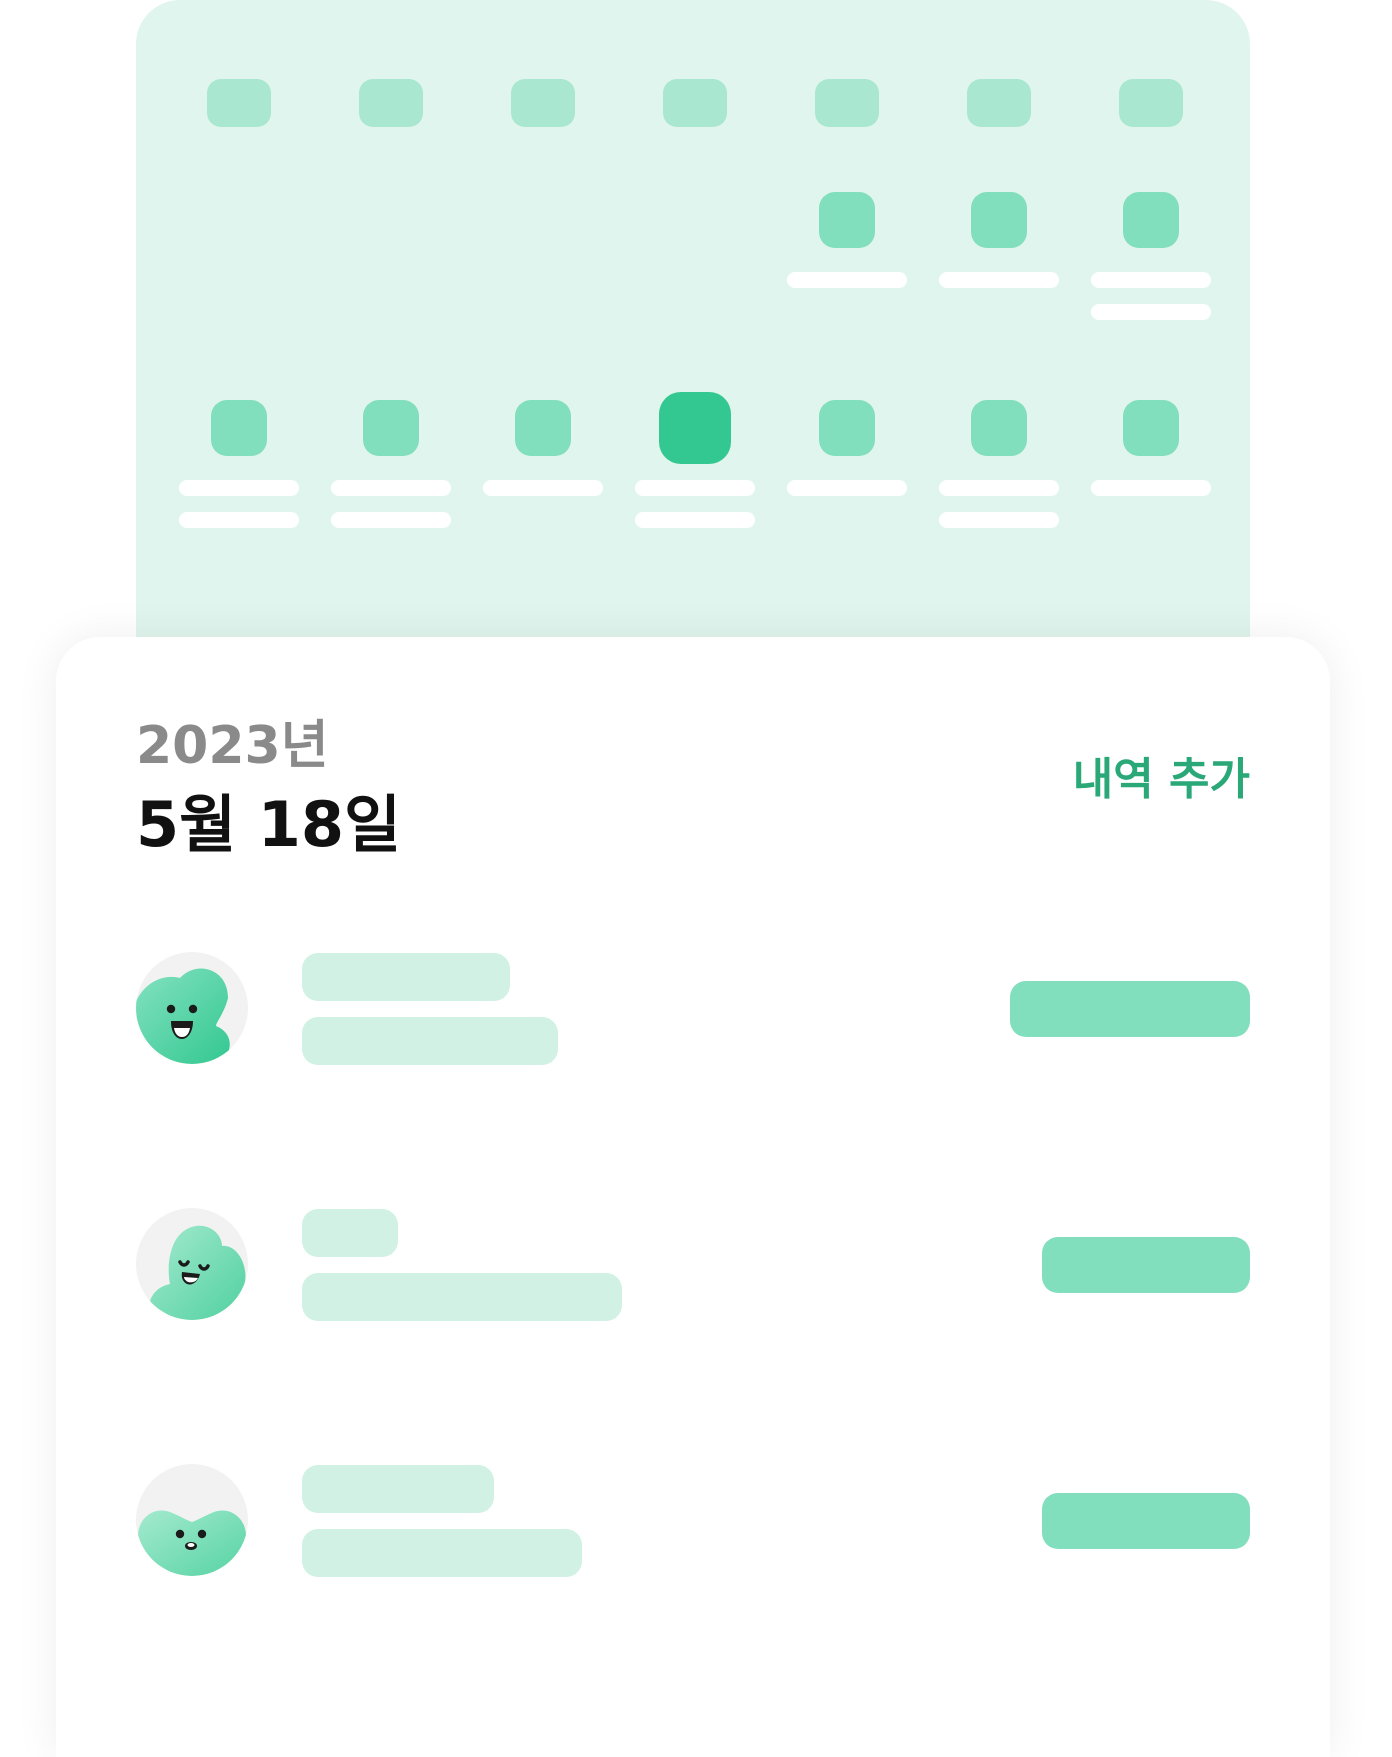 Image resolution: width=1392 pixels, height=1757 pixels. I want to click on date-label: 5월 18일, so click(269, 824).